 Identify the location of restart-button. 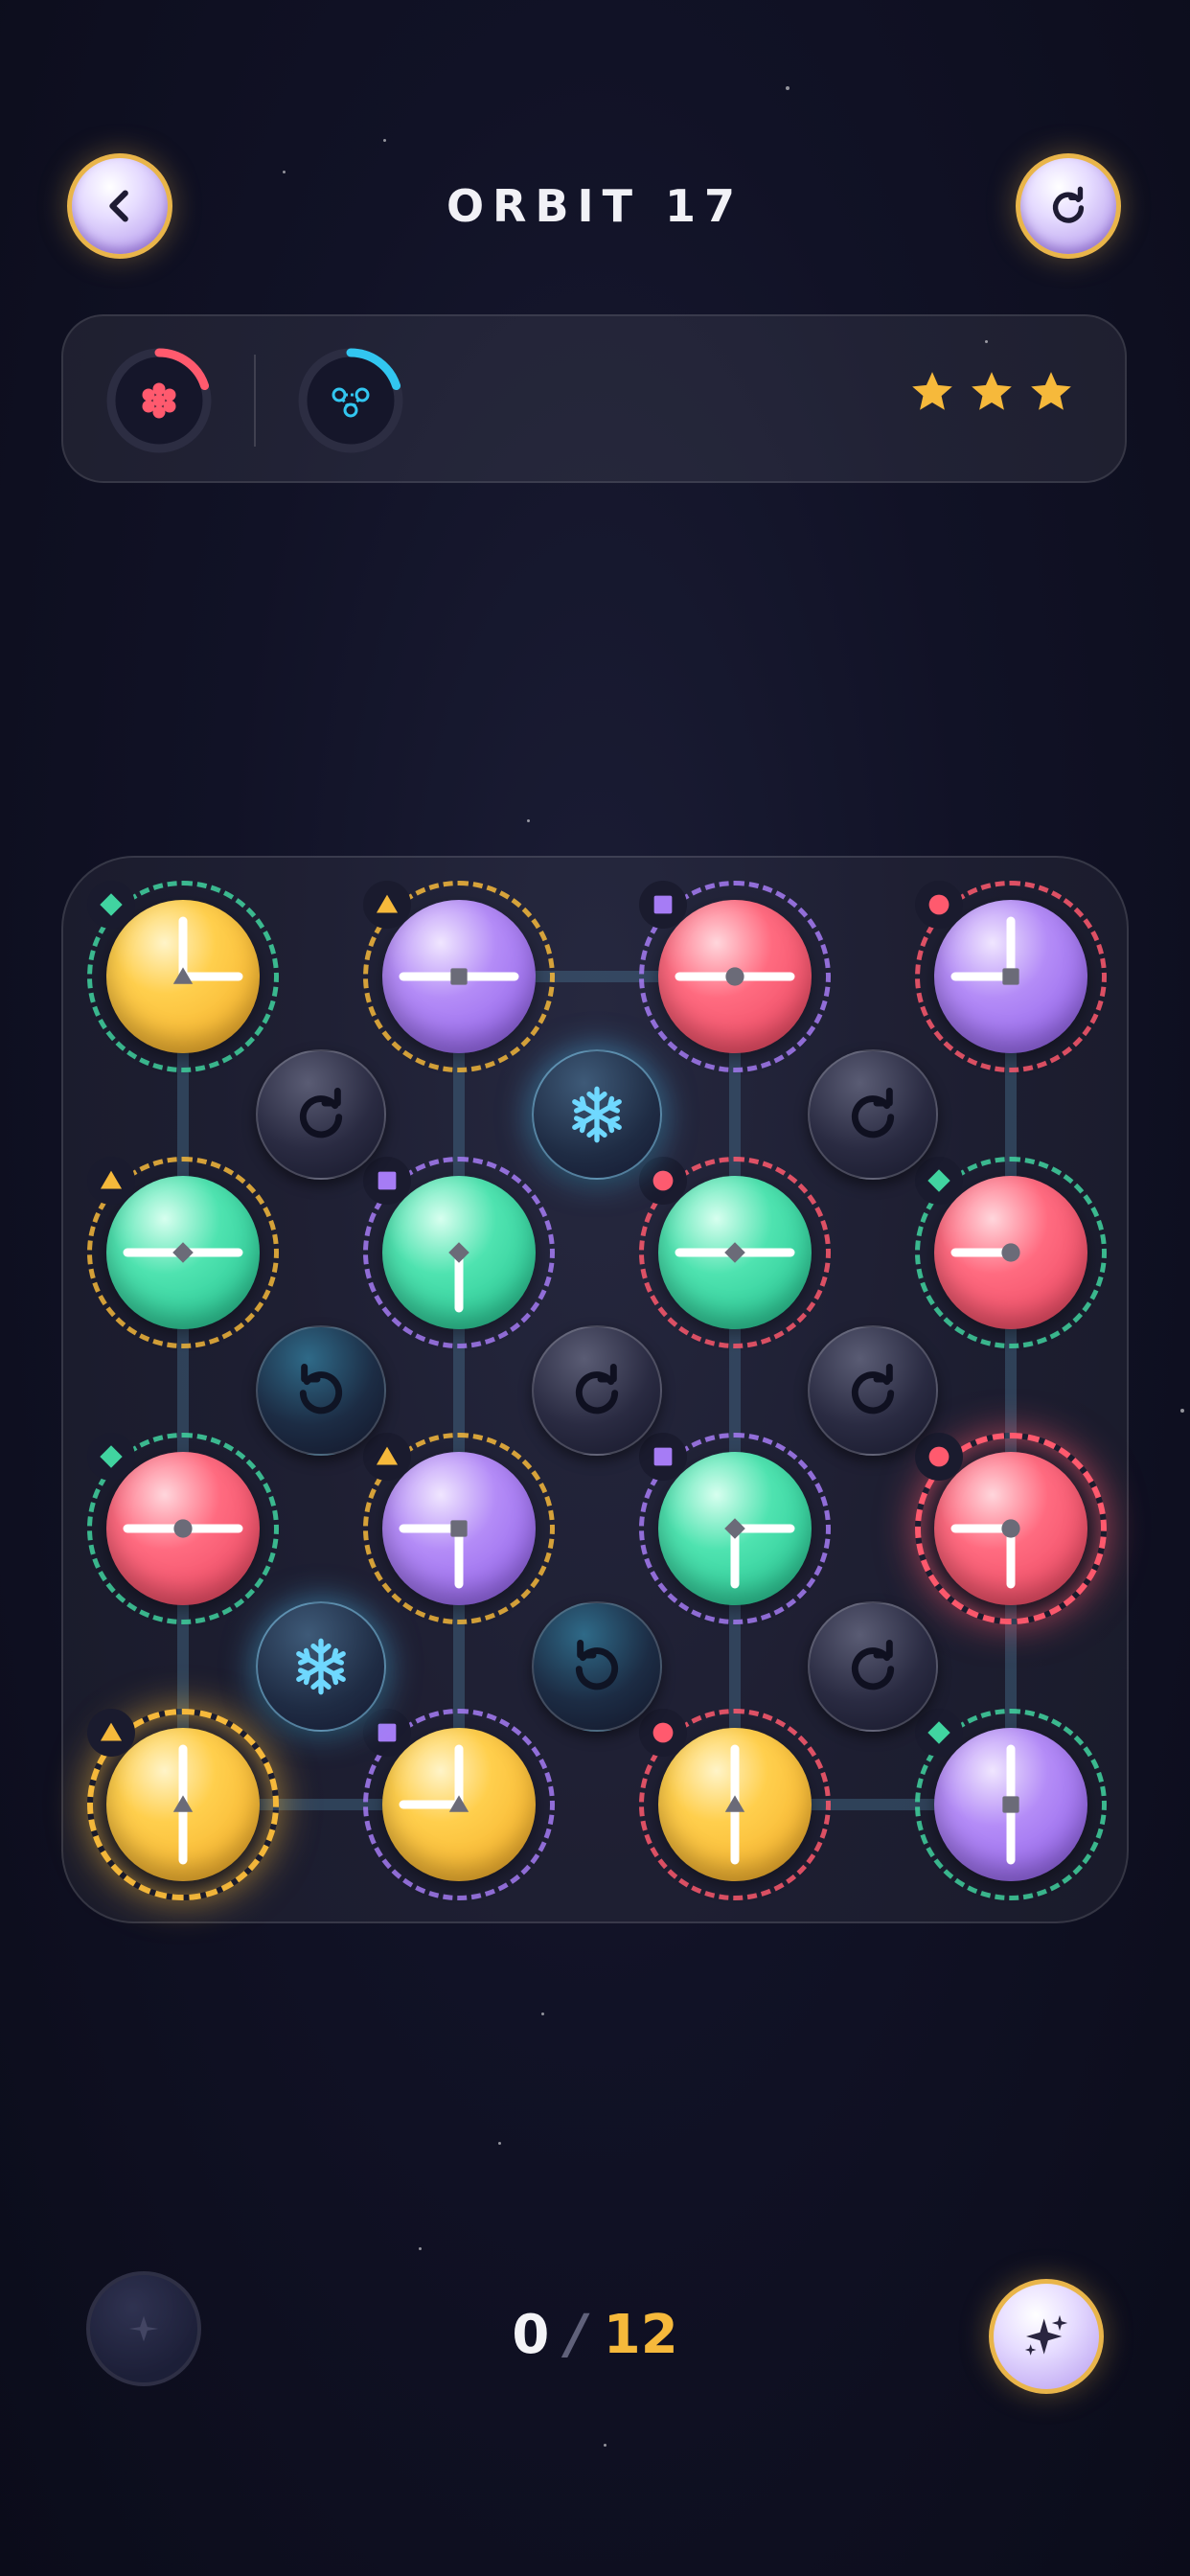
(1069, 206).